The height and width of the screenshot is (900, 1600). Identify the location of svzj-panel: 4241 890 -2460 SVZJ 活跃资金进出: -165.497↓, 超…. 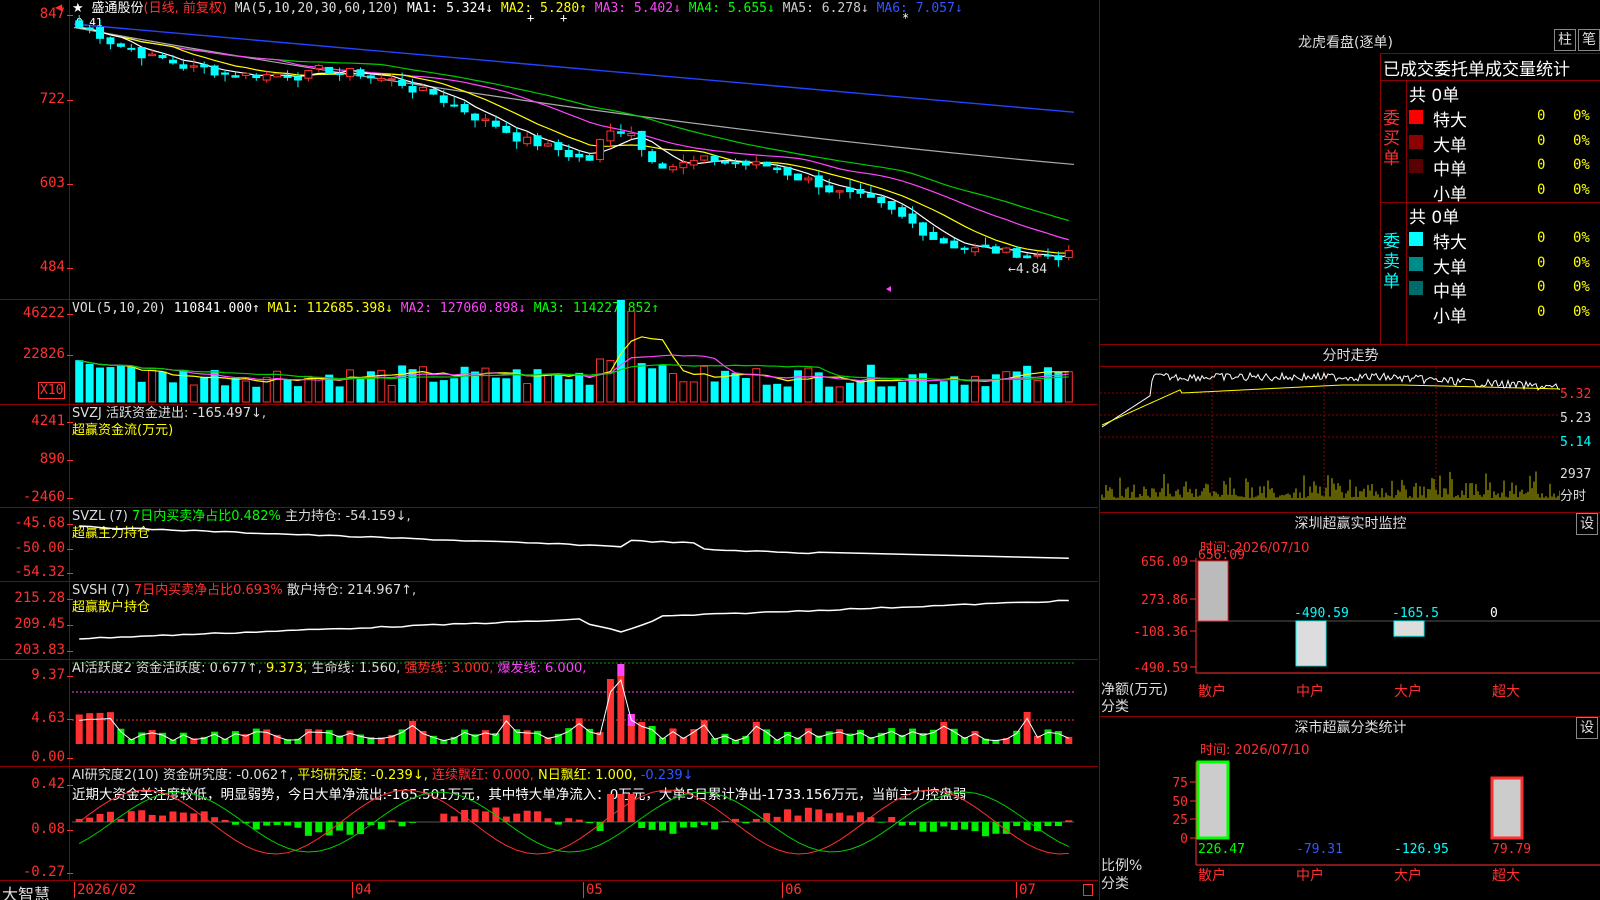
(549, 456).